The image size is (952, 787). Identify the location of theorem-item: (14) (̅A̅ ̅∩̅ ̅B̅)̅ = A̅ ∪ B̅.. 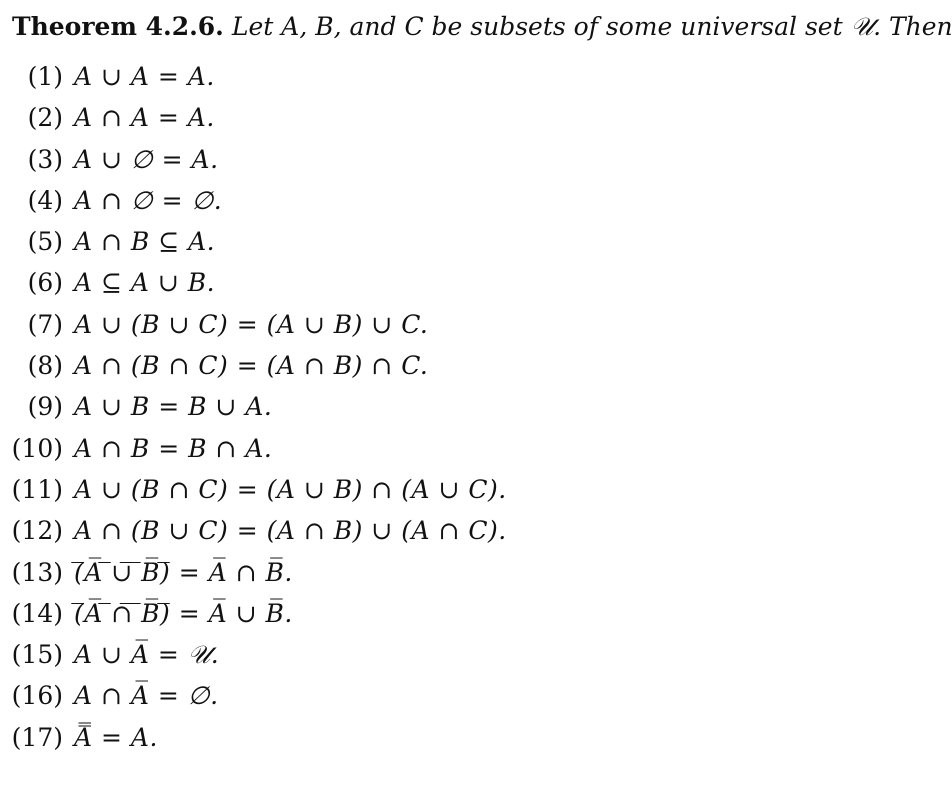
(476, 613).